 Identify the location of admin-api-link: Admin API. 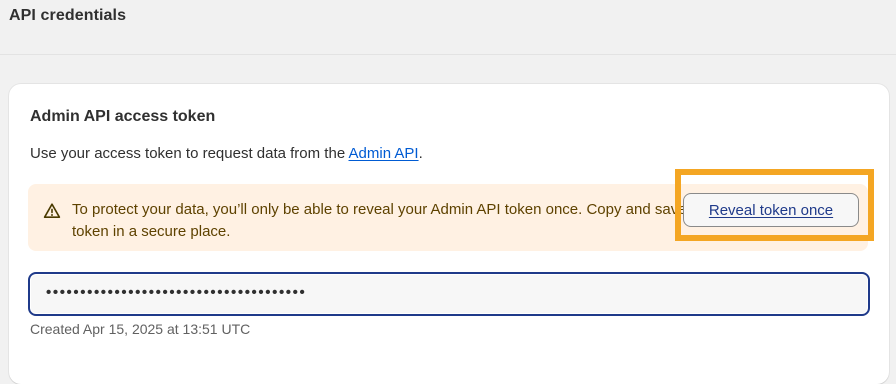
(384, 153).